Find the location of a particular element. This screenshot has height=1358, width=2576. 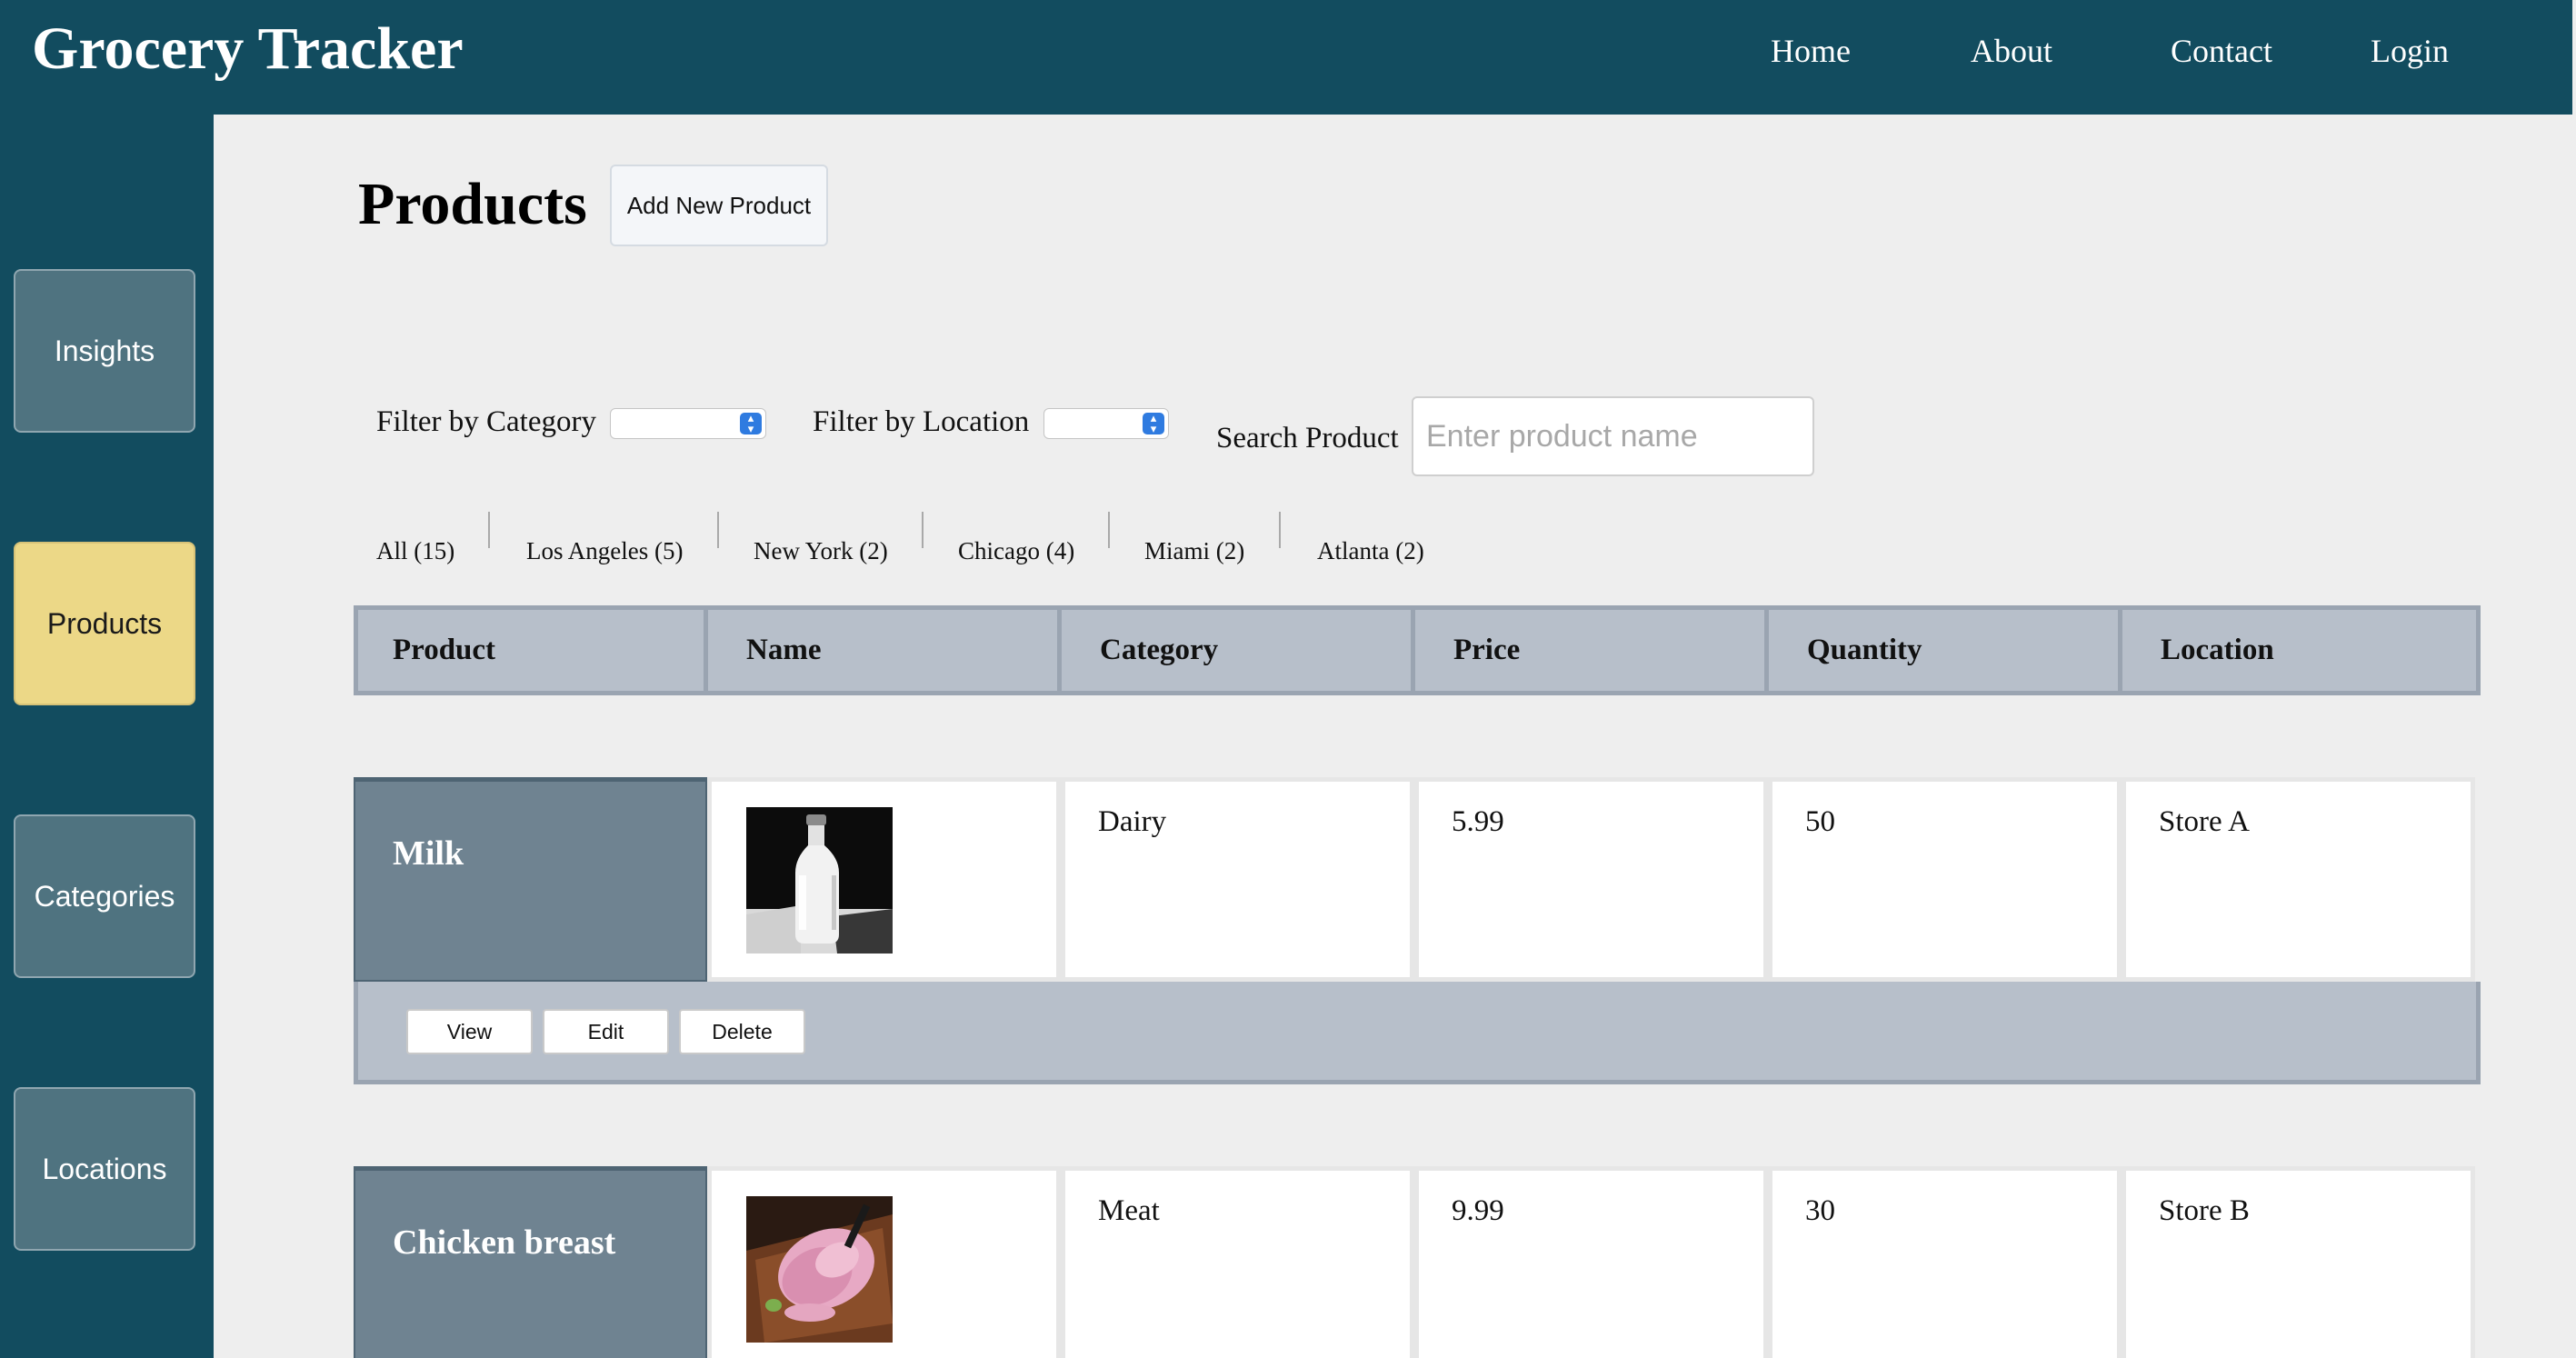

product-cell: Chicken breast is located at coordinates (530, 1262).